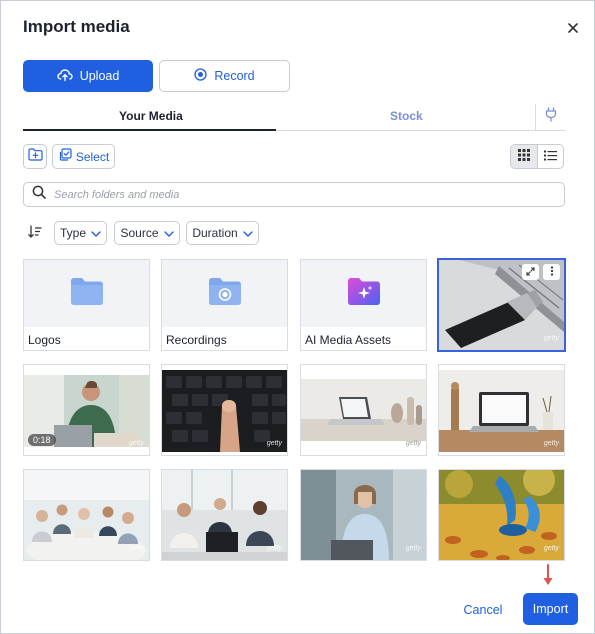  Describe the element at coordinates (406, 116) in the screenshot. I see `tab-stock: Stock` at that location.